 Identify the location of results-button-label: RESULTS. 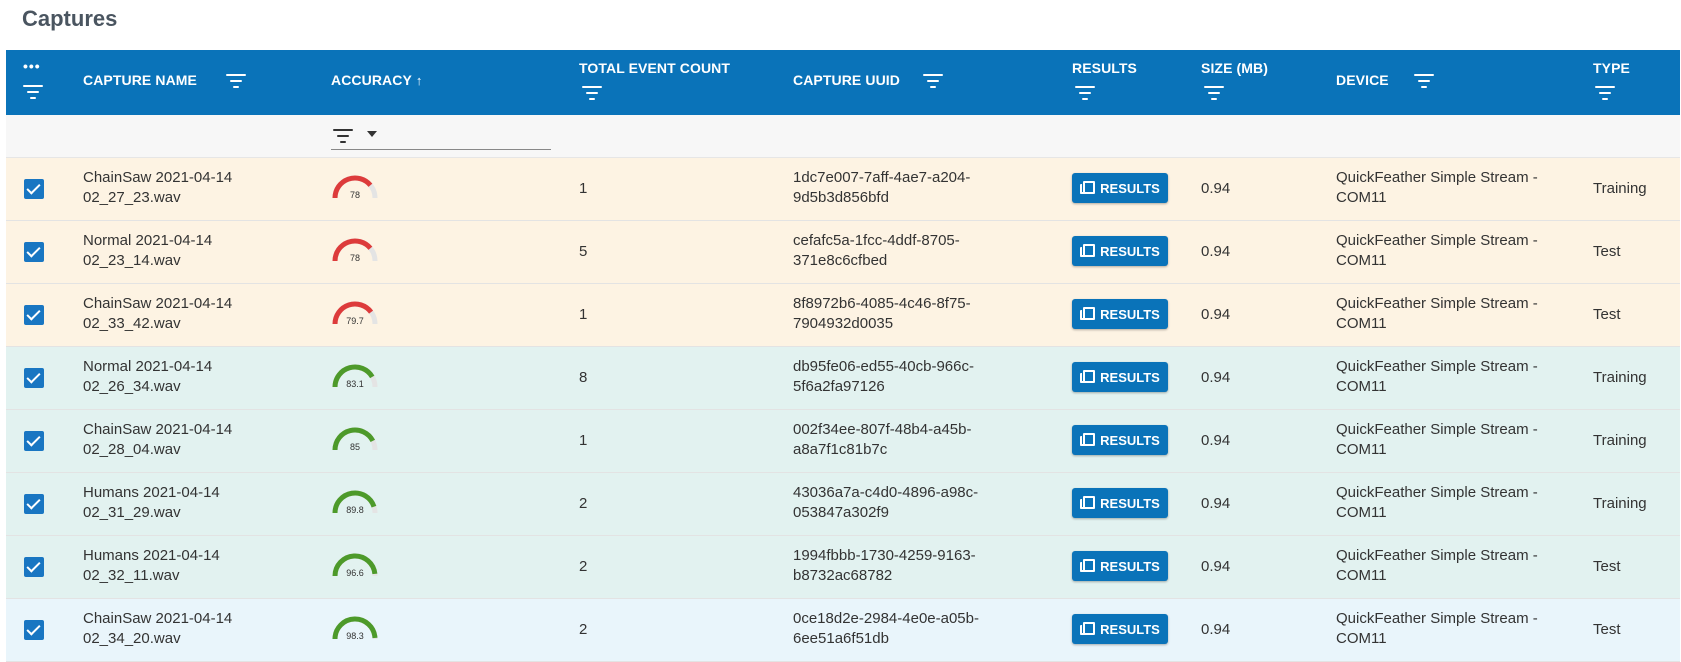
(1130, 251).